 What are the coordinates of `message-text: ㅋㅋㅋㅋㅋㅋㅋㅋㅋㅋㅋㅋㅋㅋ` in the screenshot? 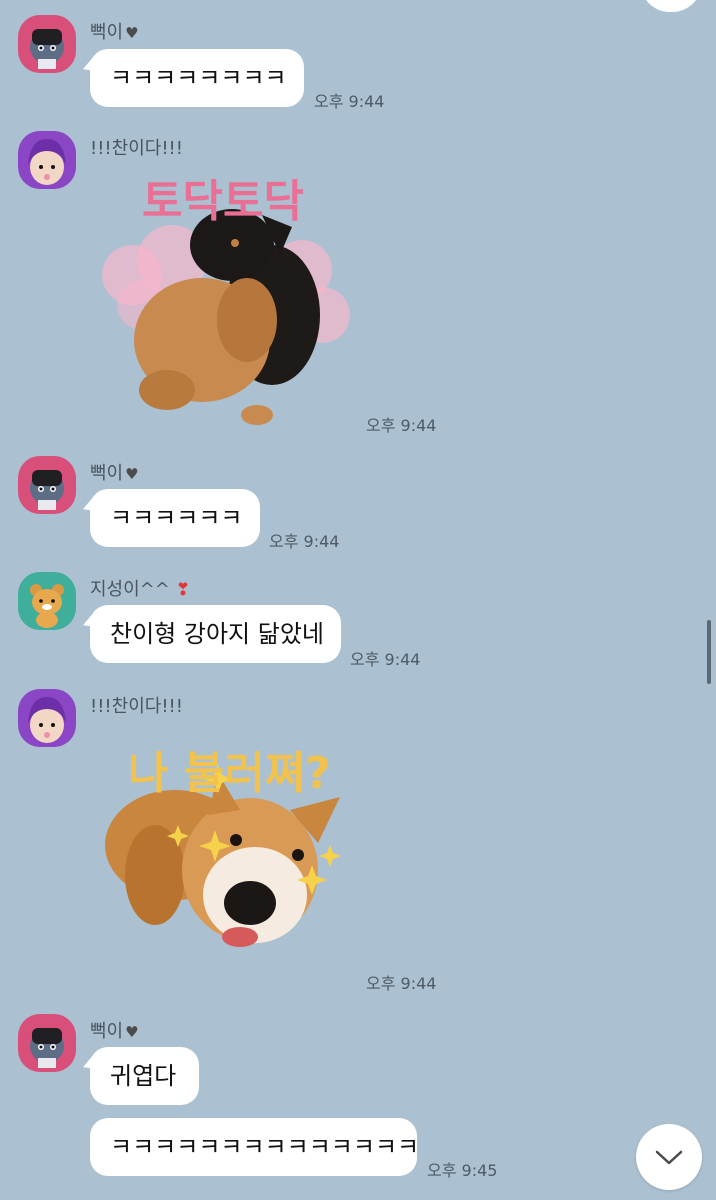 It's located at (265, 1147).